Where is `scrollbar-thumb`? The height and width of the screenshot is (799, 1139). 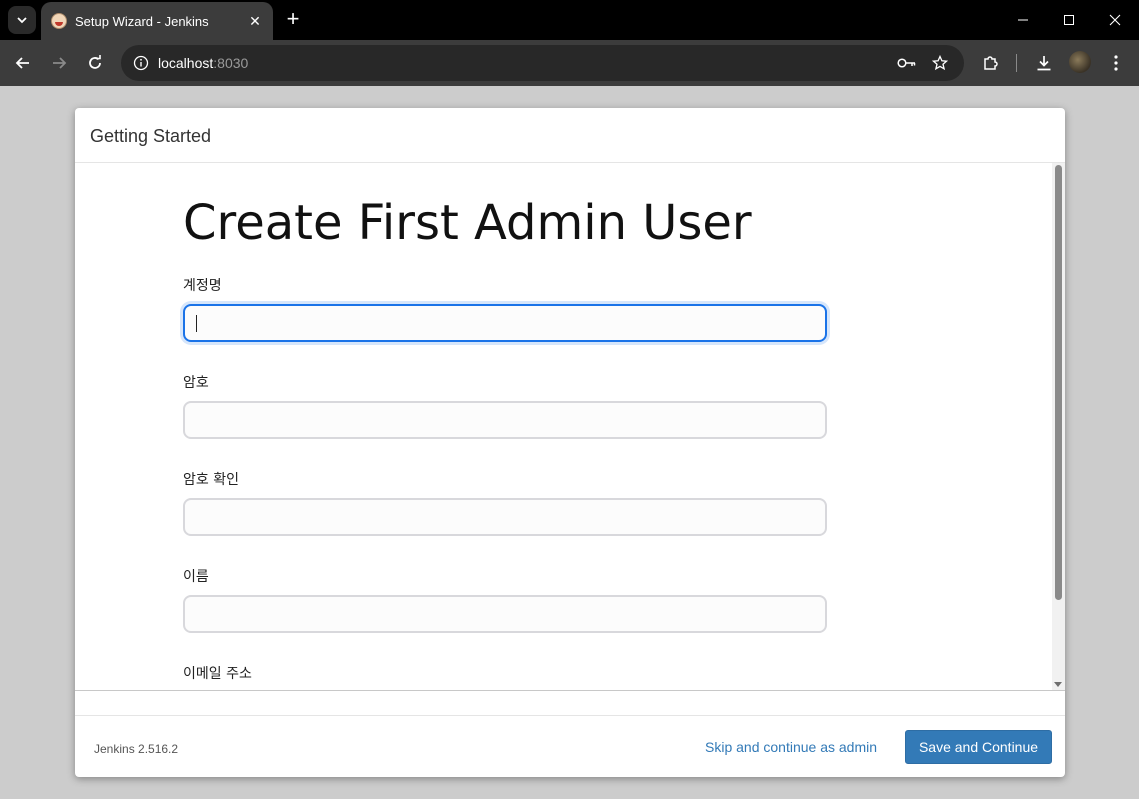 scrollbar-thumb is located at coordinates (1058, 382).